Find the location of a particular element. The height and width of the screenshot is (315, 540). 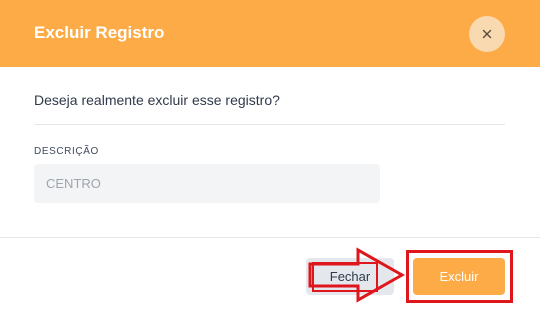

confirmation-question: Deseja realmente excluir esse registro? is located at coordinates (157, 100).